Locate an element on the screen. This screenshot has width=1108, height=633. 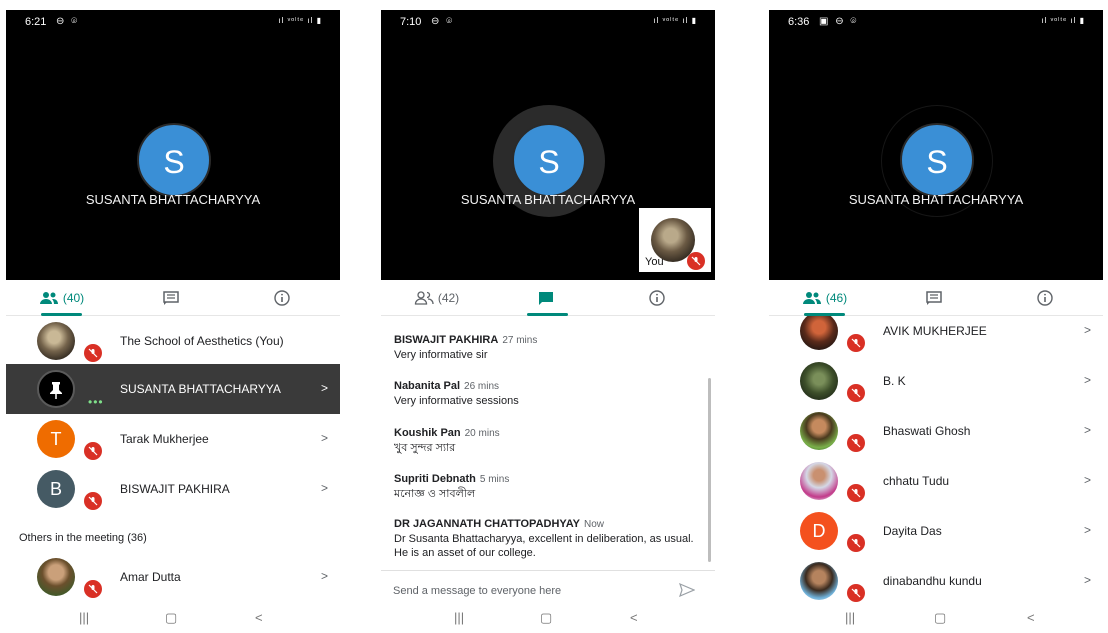
participant-row: The School of Aesthetics (You) is located at coordinates (173, 341).